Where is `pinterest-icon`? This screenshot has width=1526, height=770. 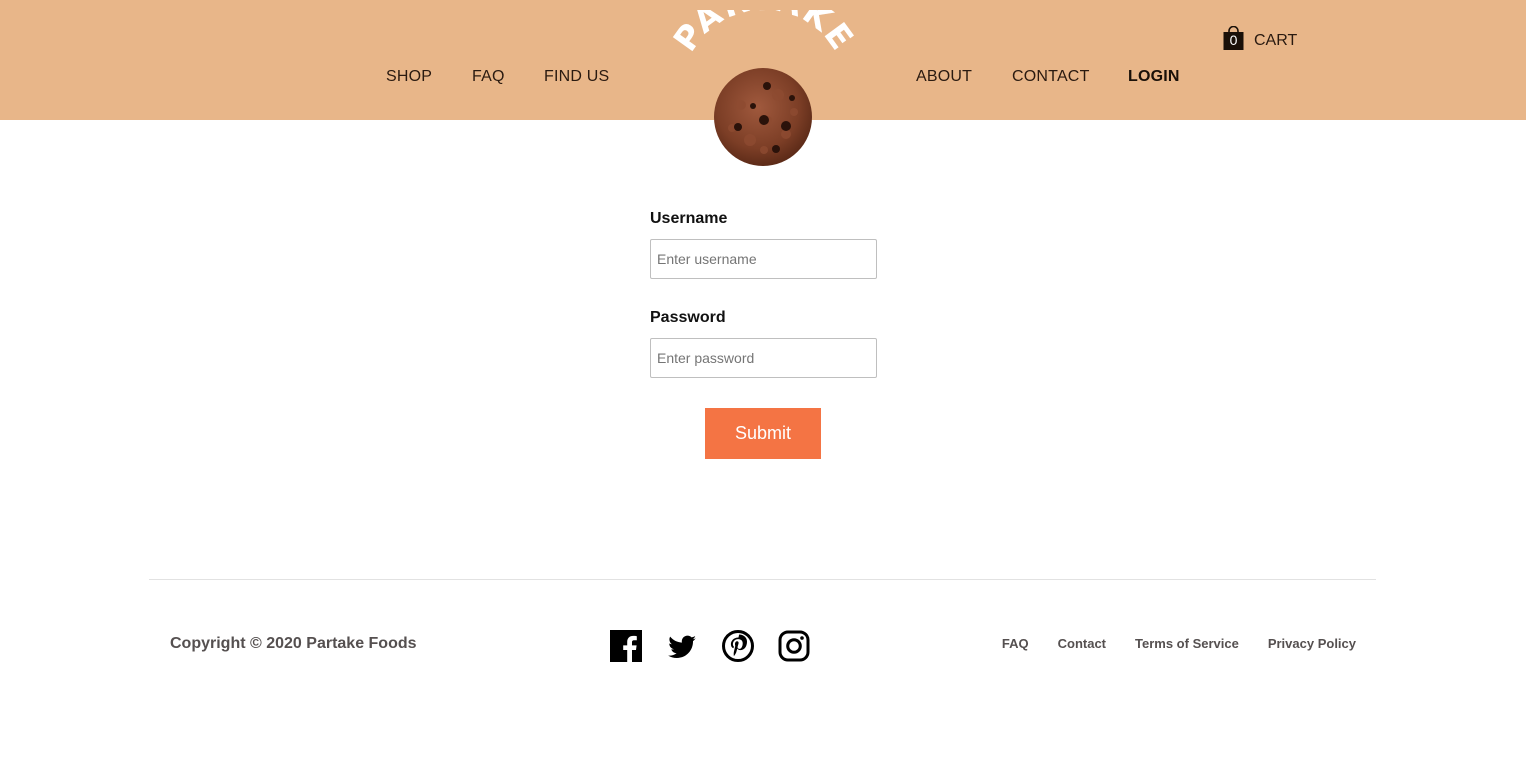
pinterest-icon is located at coordinates (738, 646).